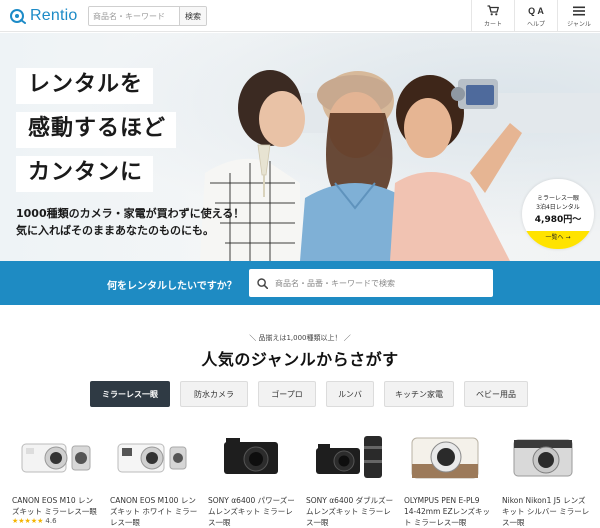  I want to click on promo-rental-term: 3泊4日レンタル, so click(558, 207).